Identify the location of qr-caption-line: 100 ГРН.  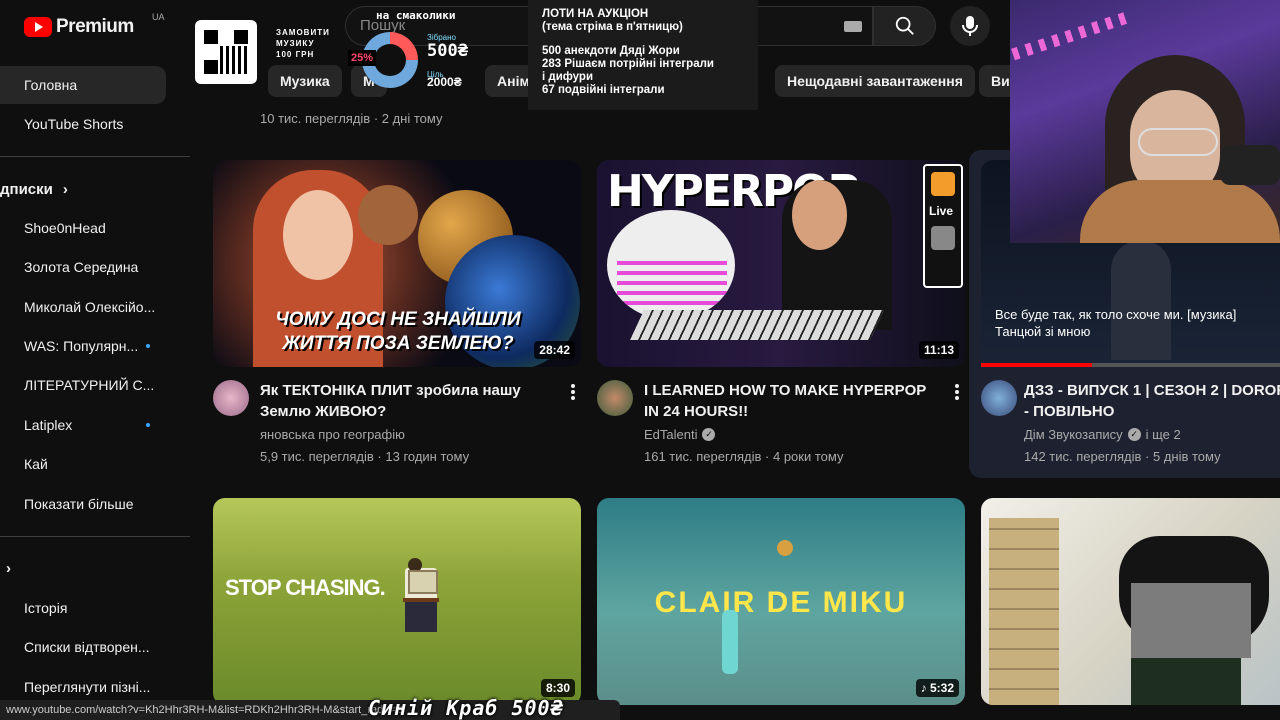
(295, 54).